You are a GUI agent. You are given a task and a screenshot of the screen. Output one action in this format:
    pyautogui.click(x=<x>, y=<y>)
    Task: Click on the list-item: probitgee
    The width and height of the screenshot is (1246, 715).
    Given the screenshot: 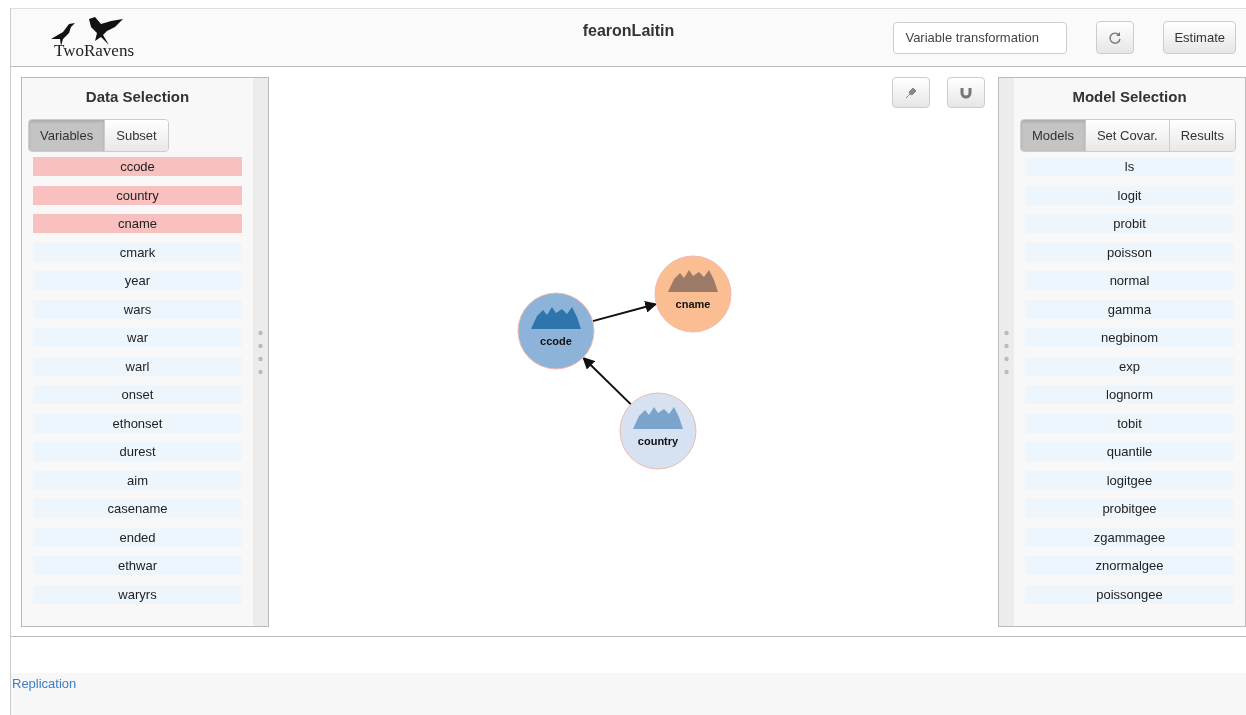 What is the action you would take?
    pyautogui.click(x=1129, y=508)
    